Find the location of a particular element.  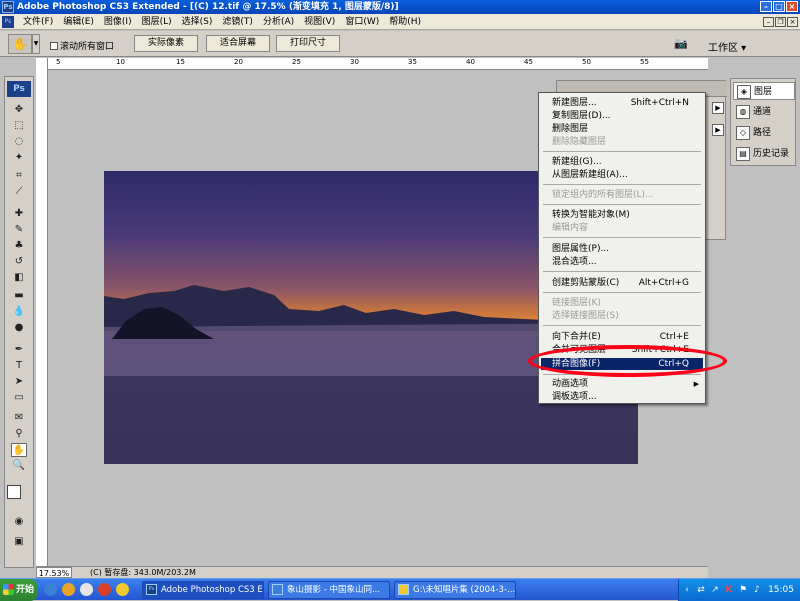

menu-item-link-layers: 链接图层(K) is located at coordinates (576, 303).